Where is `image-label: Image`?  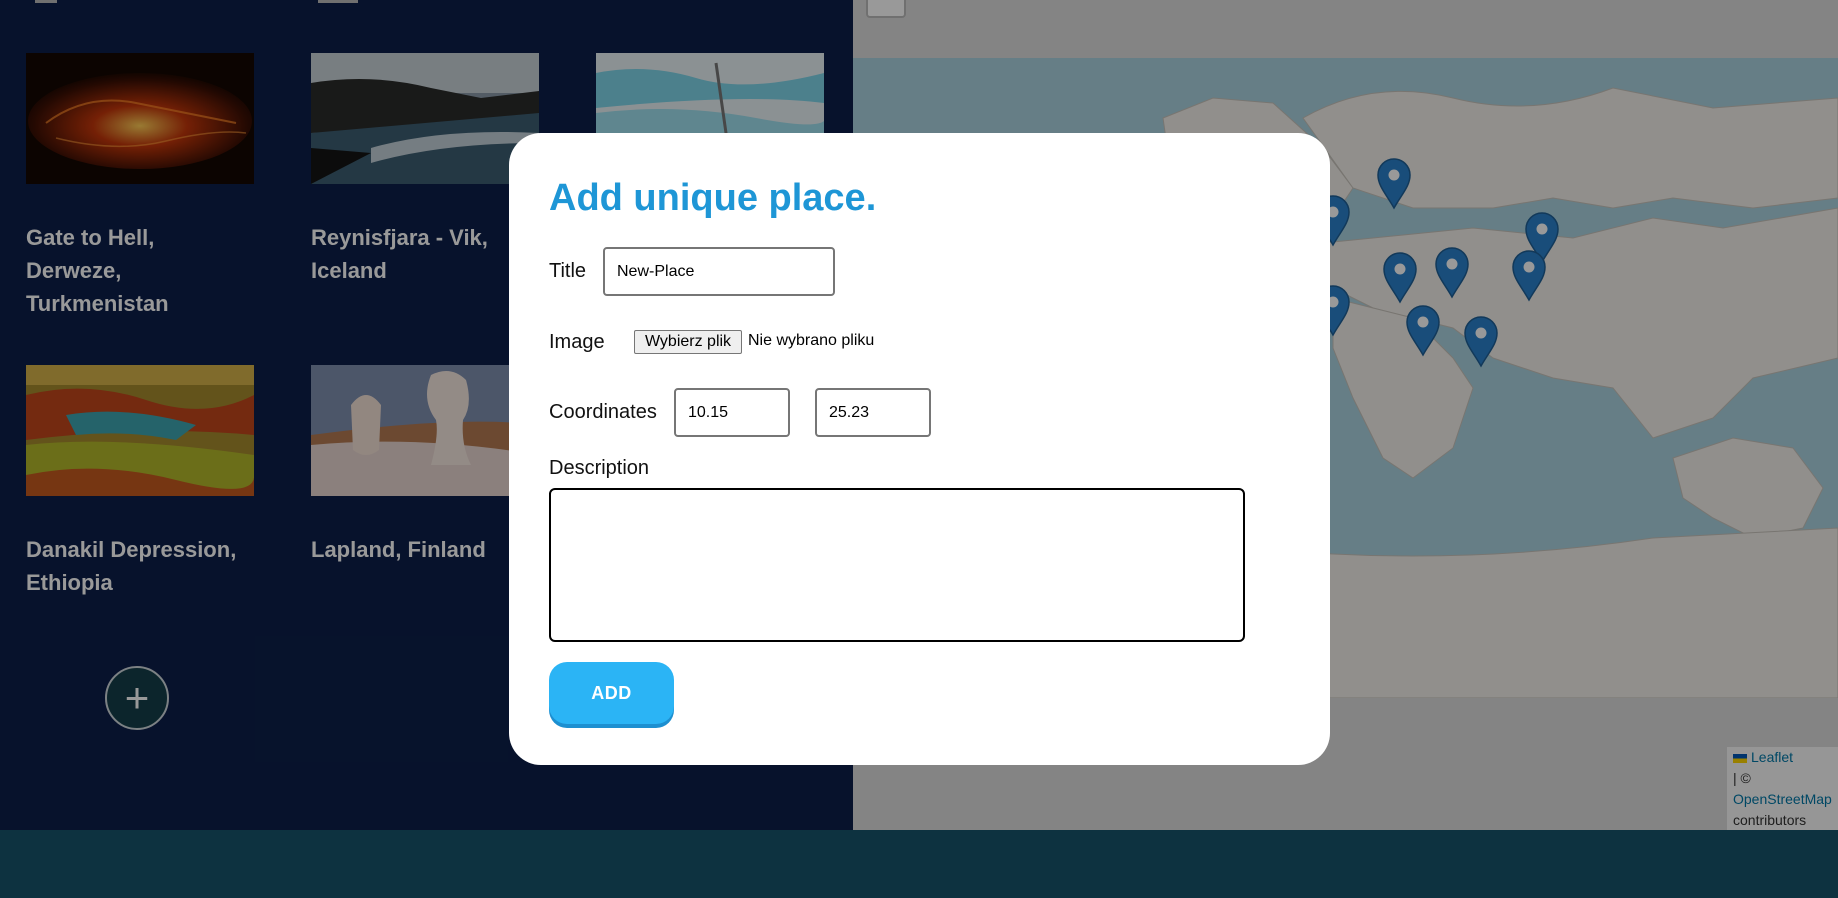
image-label: Image is located at coordinates (577, 342).